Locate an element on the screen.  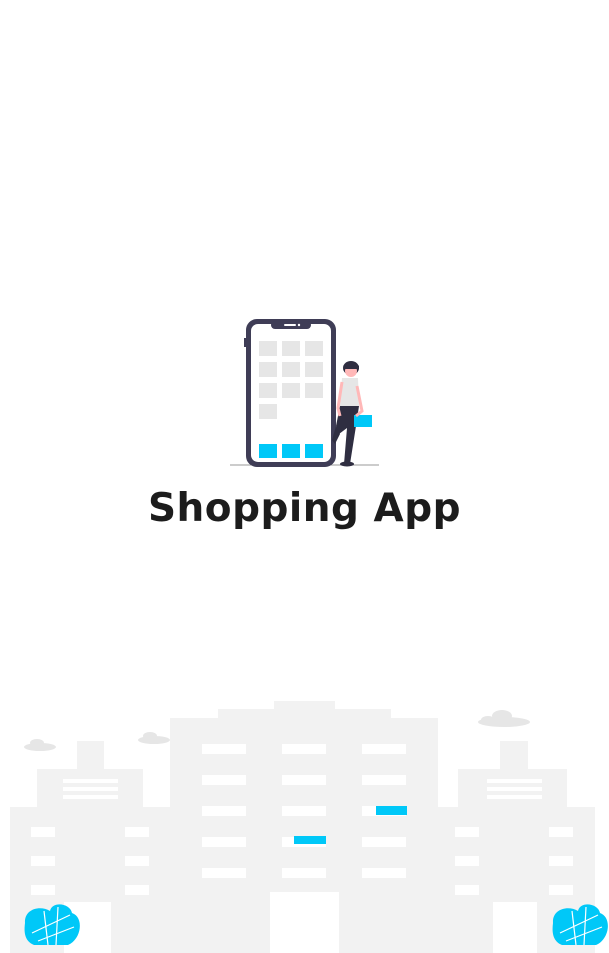
phone-dock is located at coordinates (291, 451).